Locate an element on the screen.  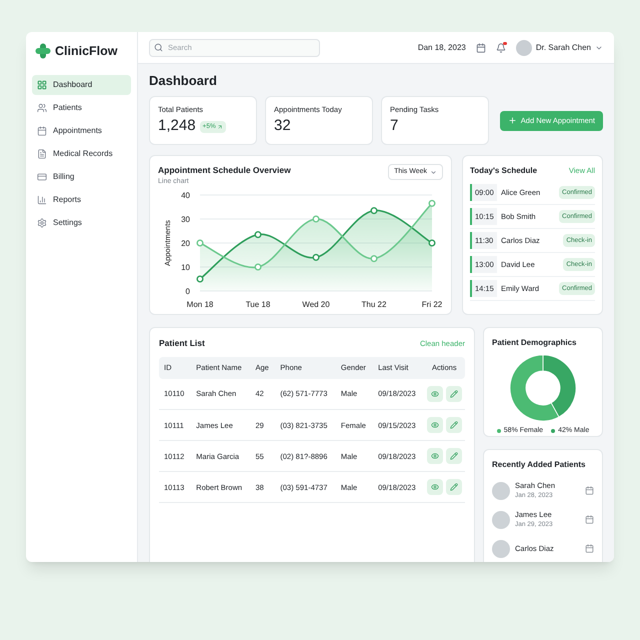
page-title: Dashboard is located at coordinates (183, 80).